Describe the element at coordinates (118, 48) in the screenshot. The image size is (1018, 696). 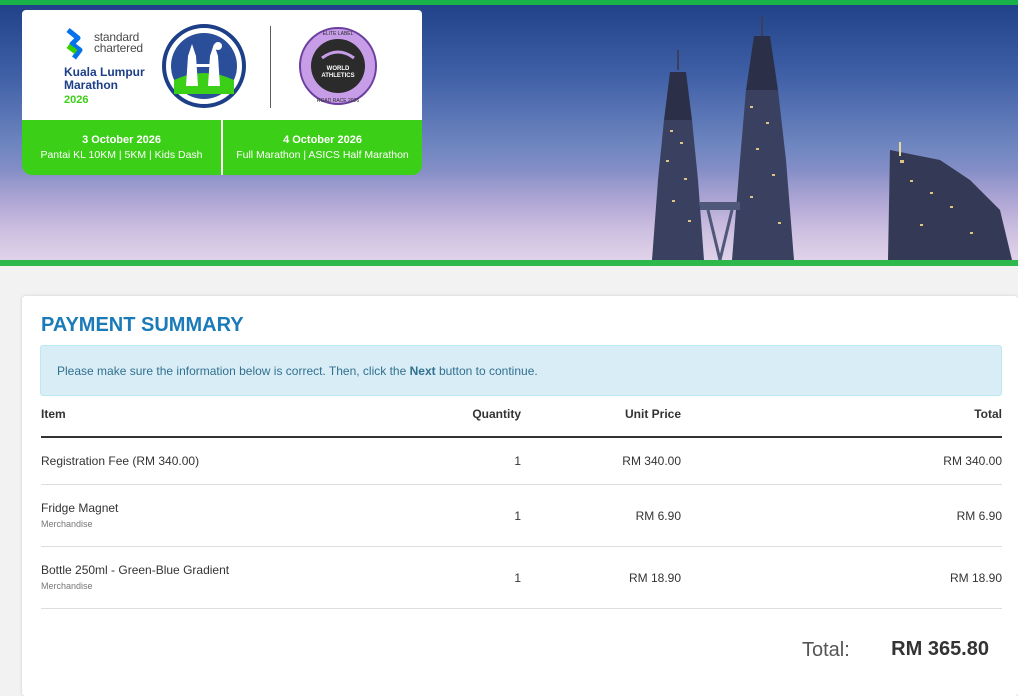
I see `sponsor-line-2: chartered` at that location.